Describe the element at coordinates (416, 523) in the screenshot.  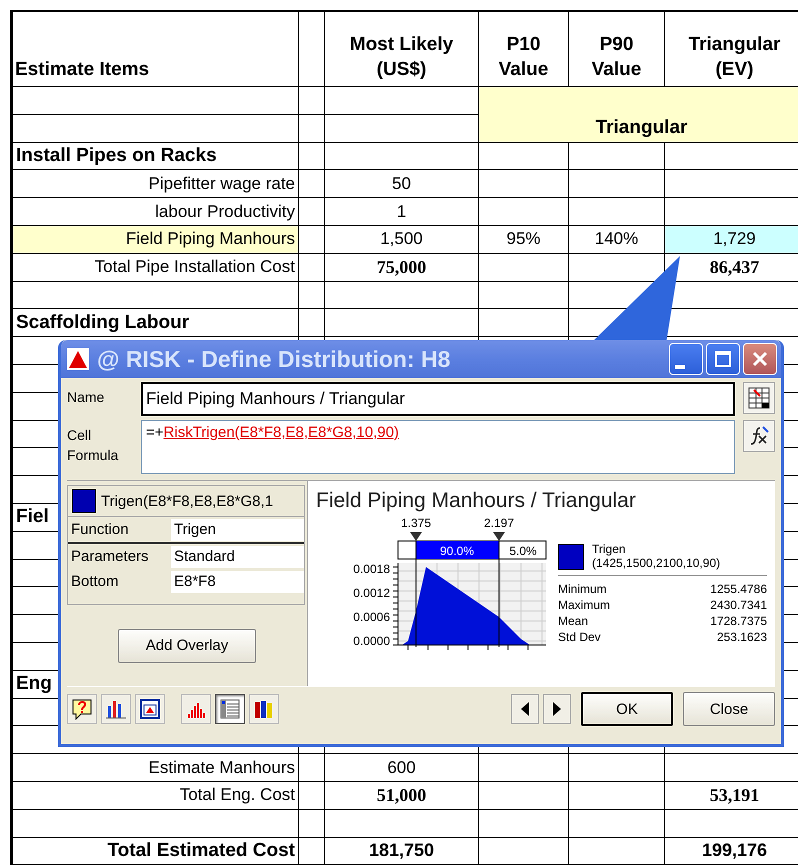
I see `marker-value: 1.375` at that location.